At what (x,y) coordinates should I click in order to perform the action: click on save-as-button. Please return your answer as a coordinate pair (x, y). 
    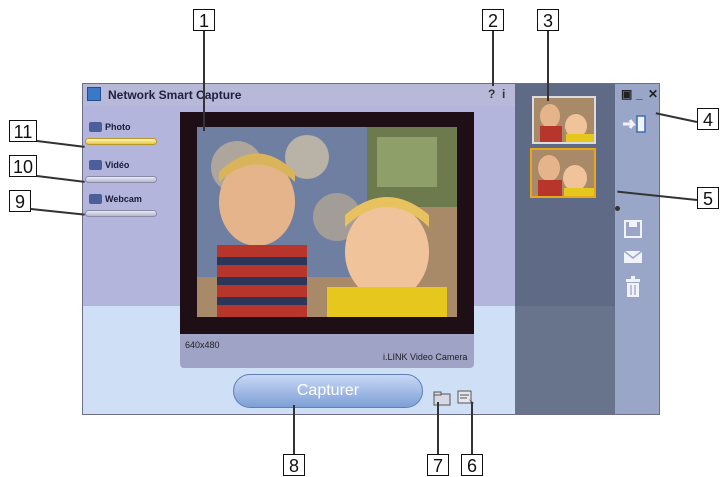
    Looking at the image, I should click on (442, 398).